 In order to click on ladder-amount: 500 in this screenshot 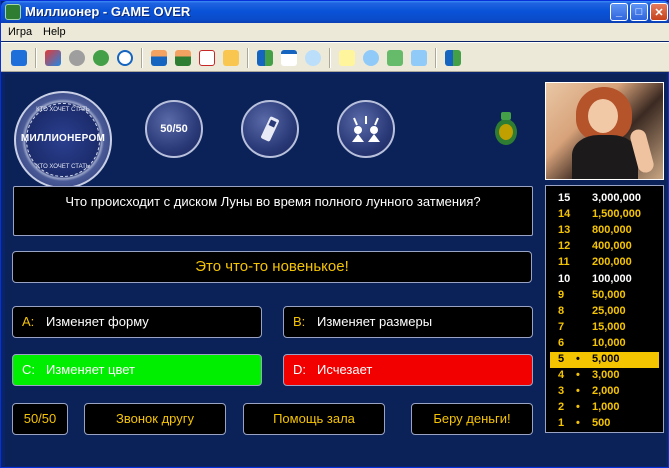, I will do `click(601, 423)`.